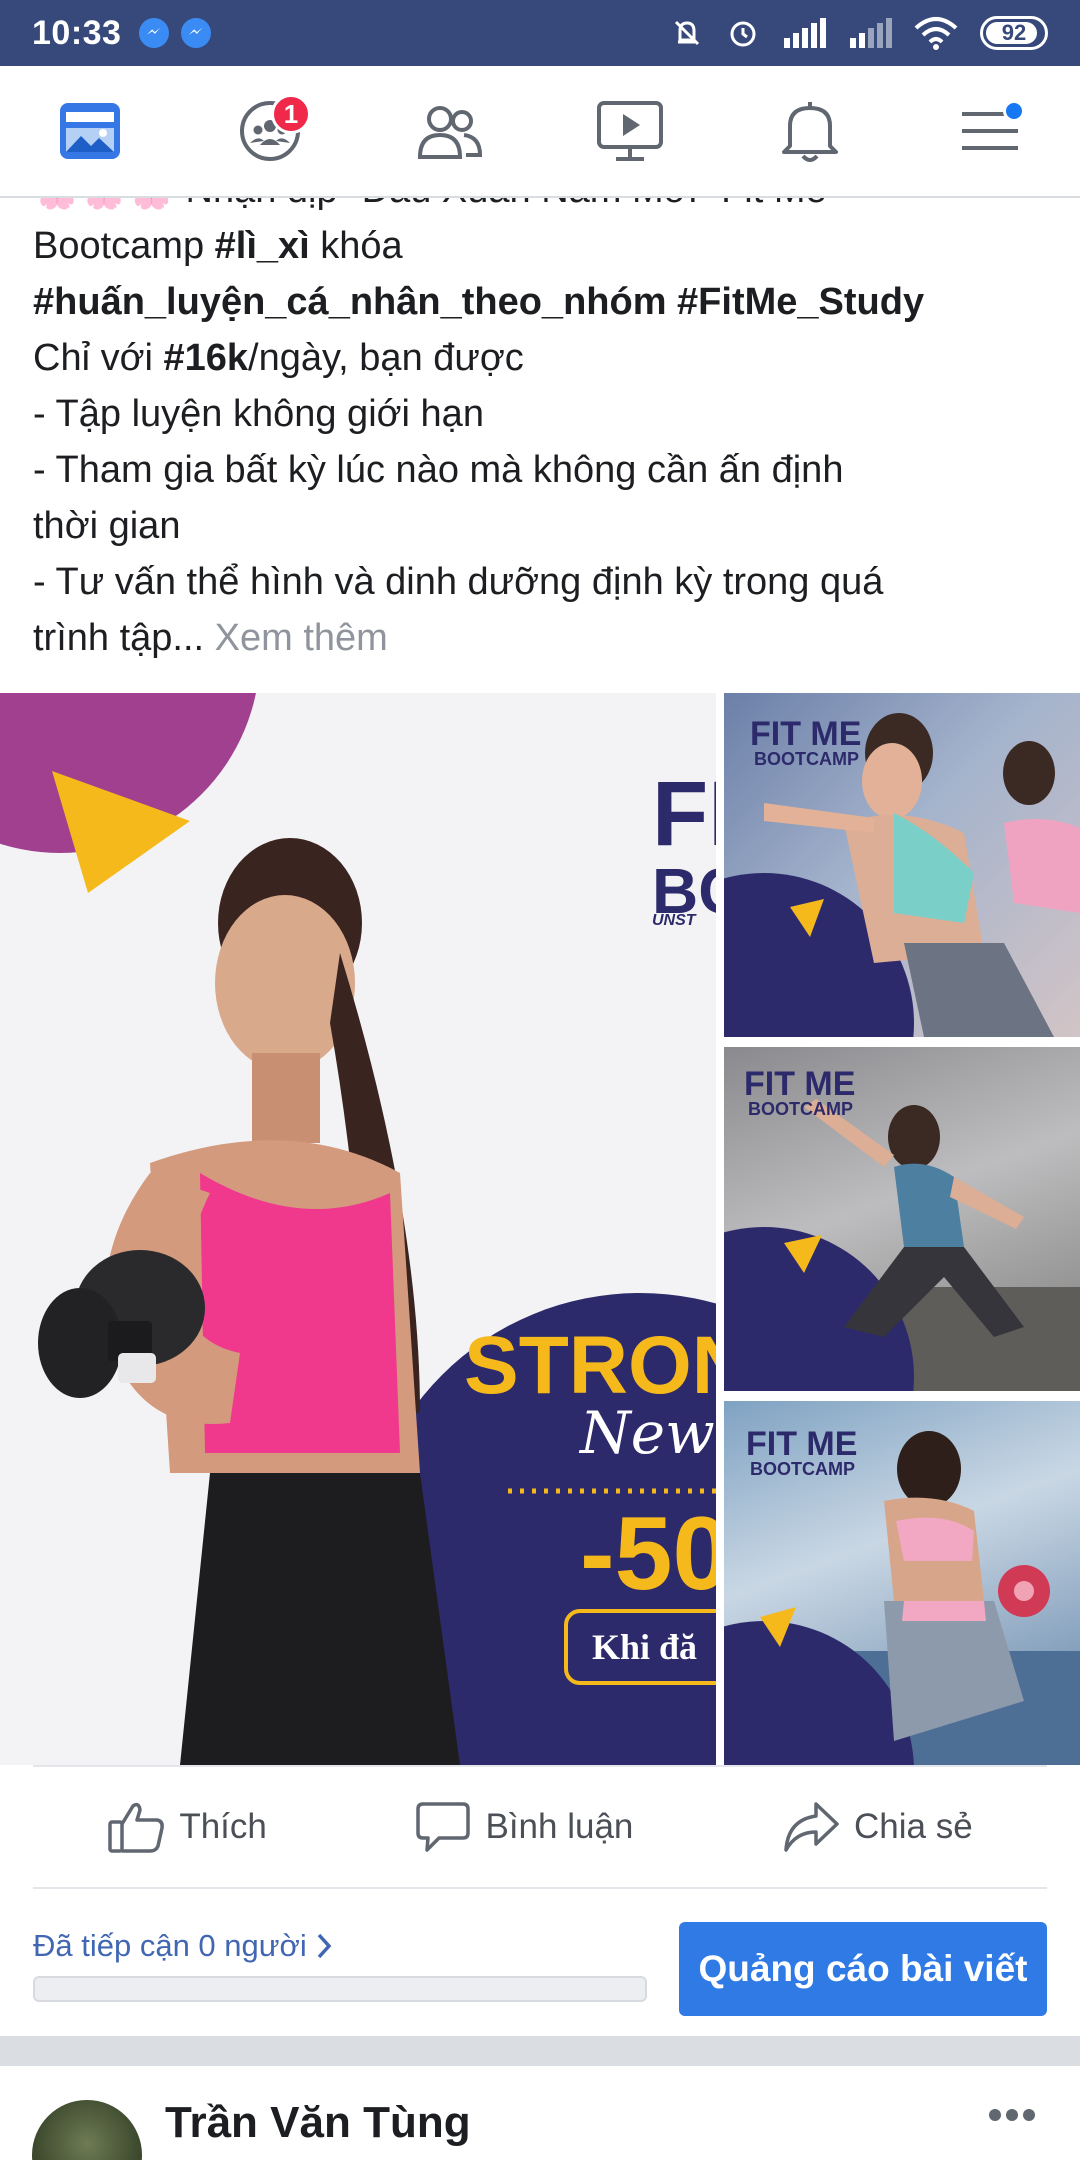  Describe the element at coordinates (990, 131) in the screenshot. I see `nav-menu` at that location.